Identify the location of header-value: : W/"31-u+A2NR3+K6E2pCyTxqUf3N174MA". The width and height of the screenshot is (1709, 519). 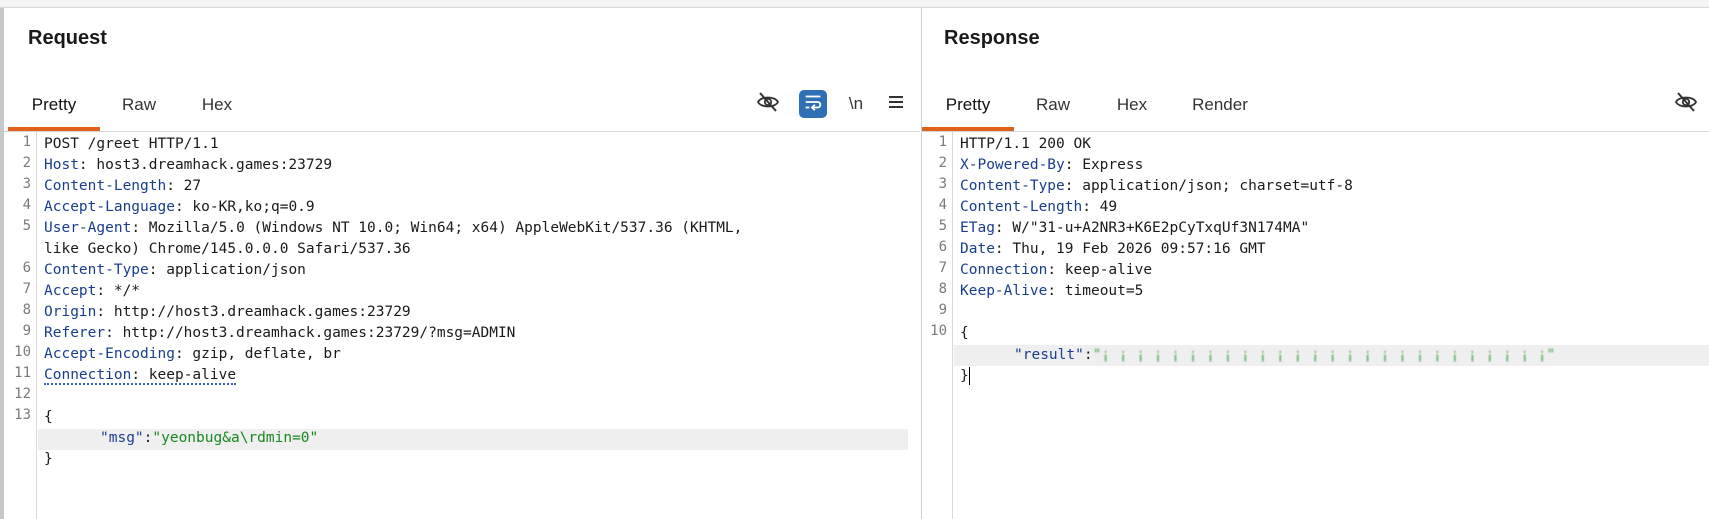
(1152, 228).